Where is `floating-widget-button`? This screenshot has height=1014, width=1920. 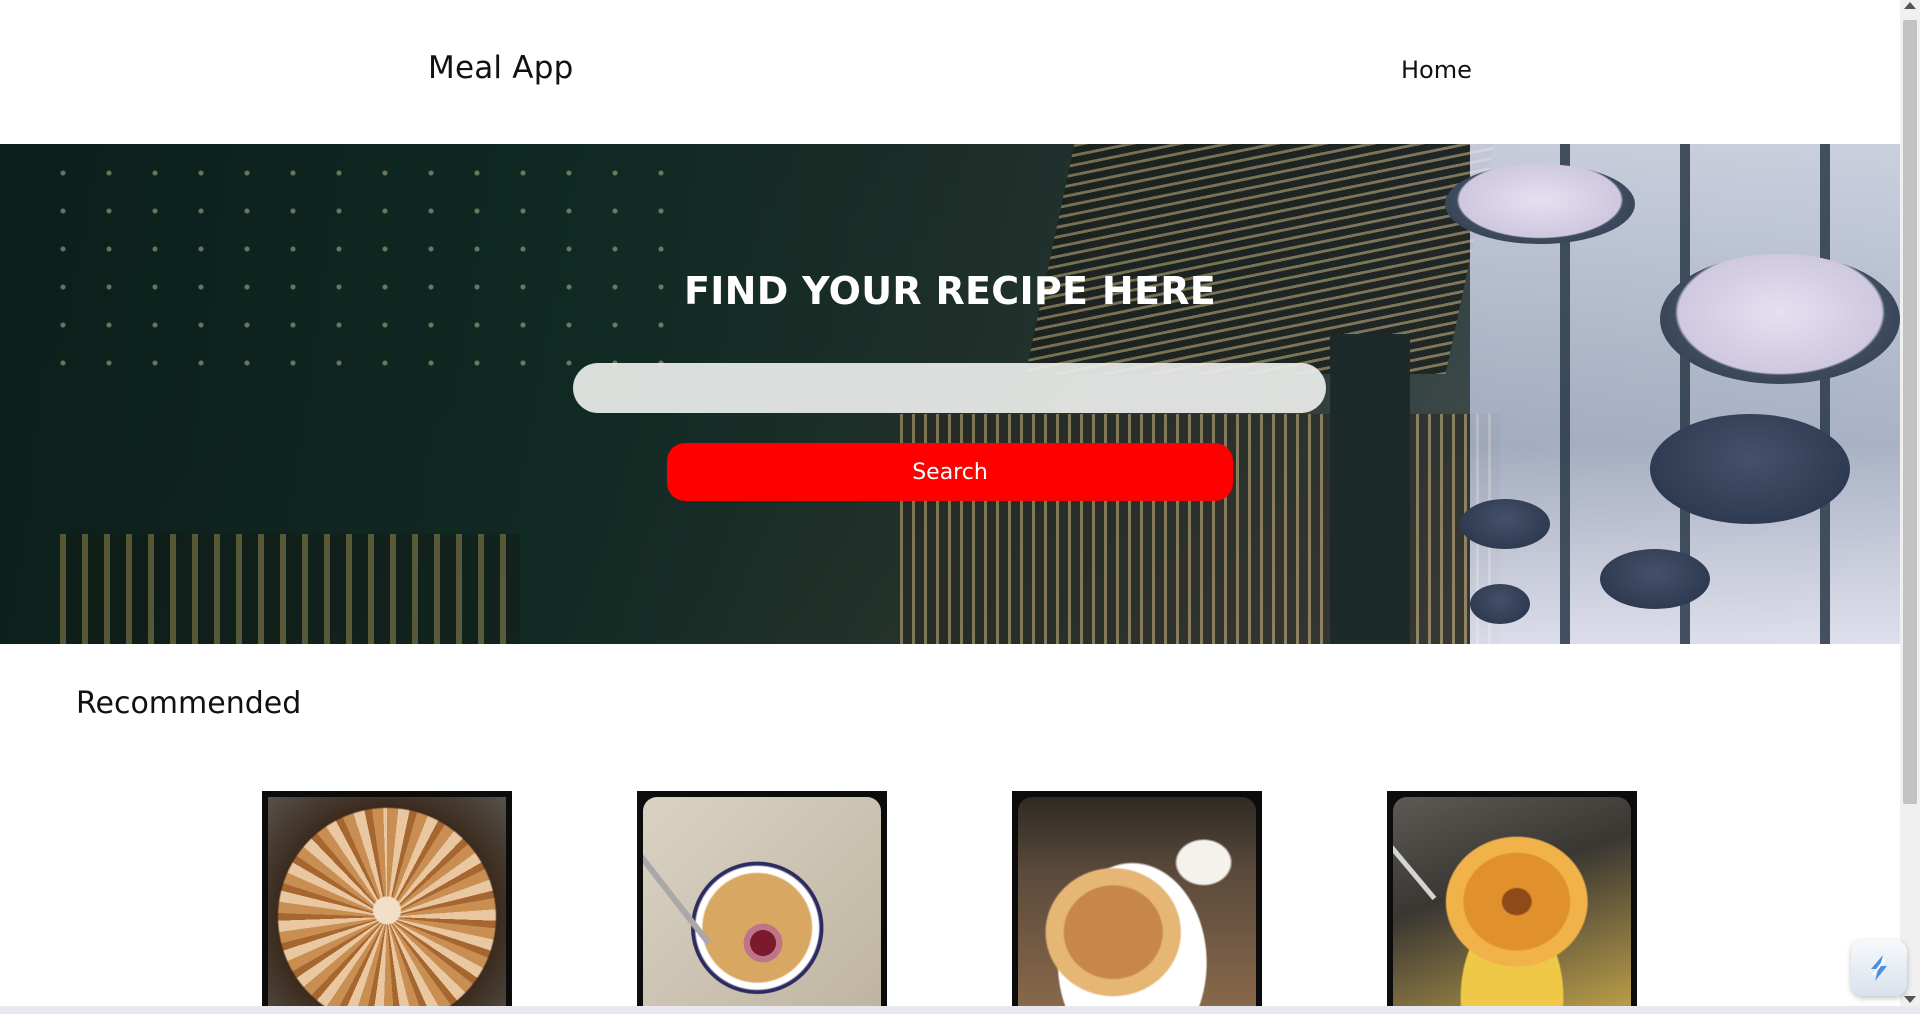 floating-widget-button is located at coordinates (1879, 968).